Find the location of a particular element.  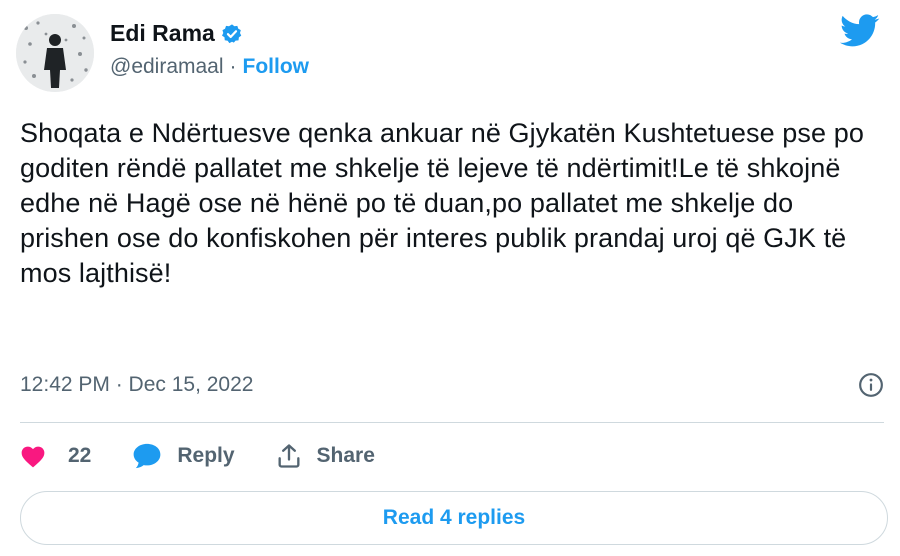

display-name: Edi Rama is located at coordinates (162, 33).